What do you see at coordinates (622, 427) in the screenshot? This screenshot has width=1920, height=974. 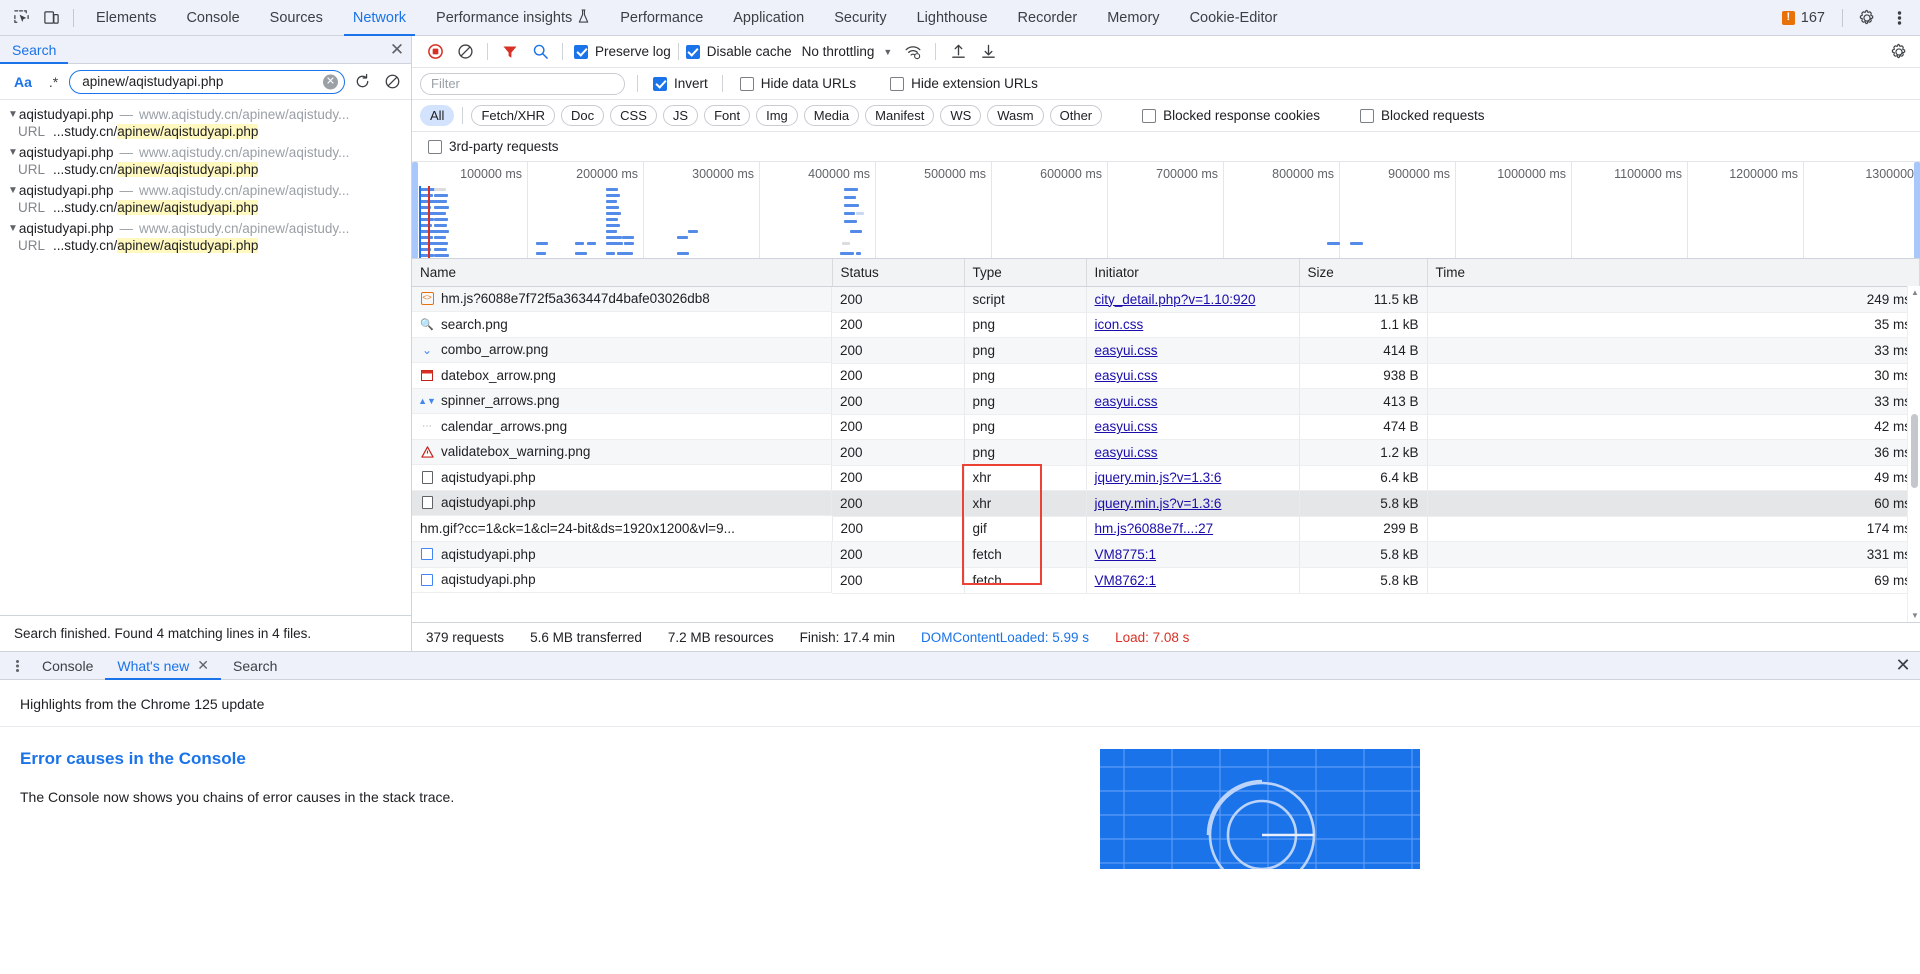 I see `request-name-cell: ⋯ calendar_arrows.png` at bounding box center [622, 427].